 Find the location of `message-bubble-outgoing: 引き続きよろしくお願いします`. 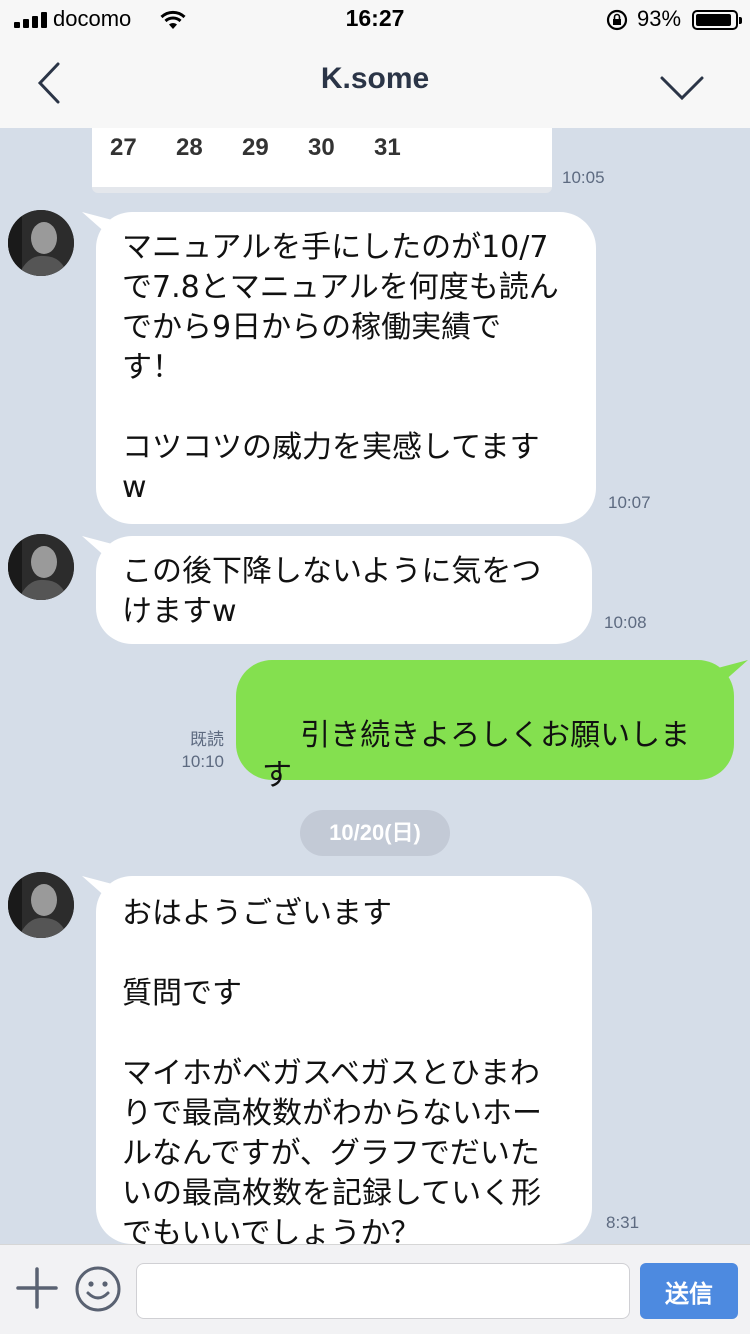

message-bubble-outgoing: 引き続きよろしくお願いします is located at coordinates (485, 786).